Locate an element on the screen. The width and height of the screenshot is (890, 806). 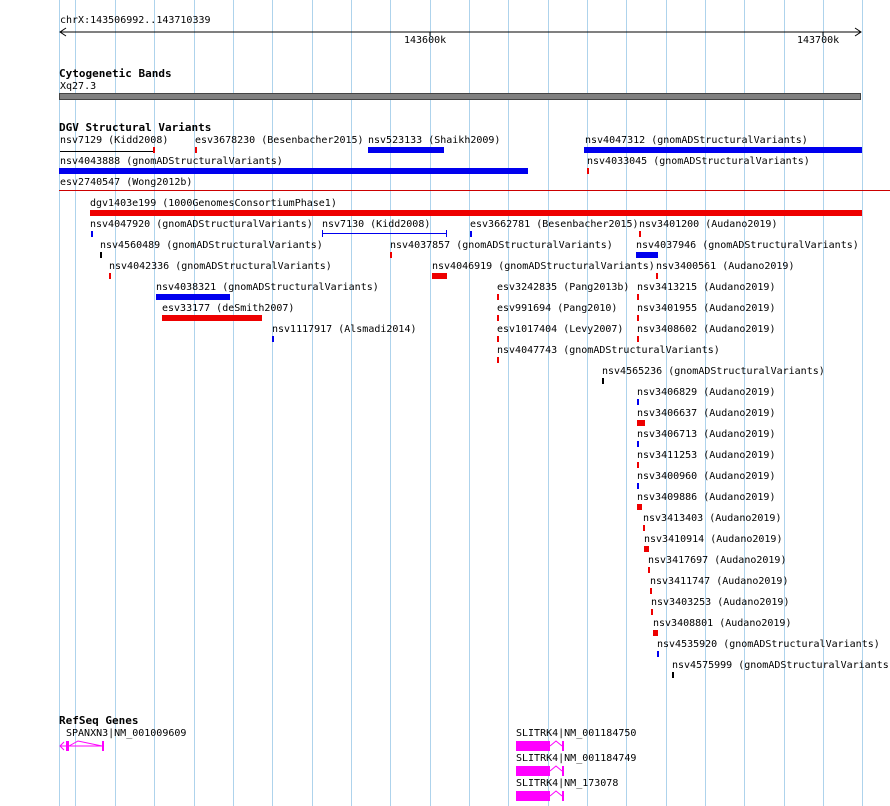
feature-label: nsv4033045 (gnomADStructuralVariants) is located at coordinates (698, 161).